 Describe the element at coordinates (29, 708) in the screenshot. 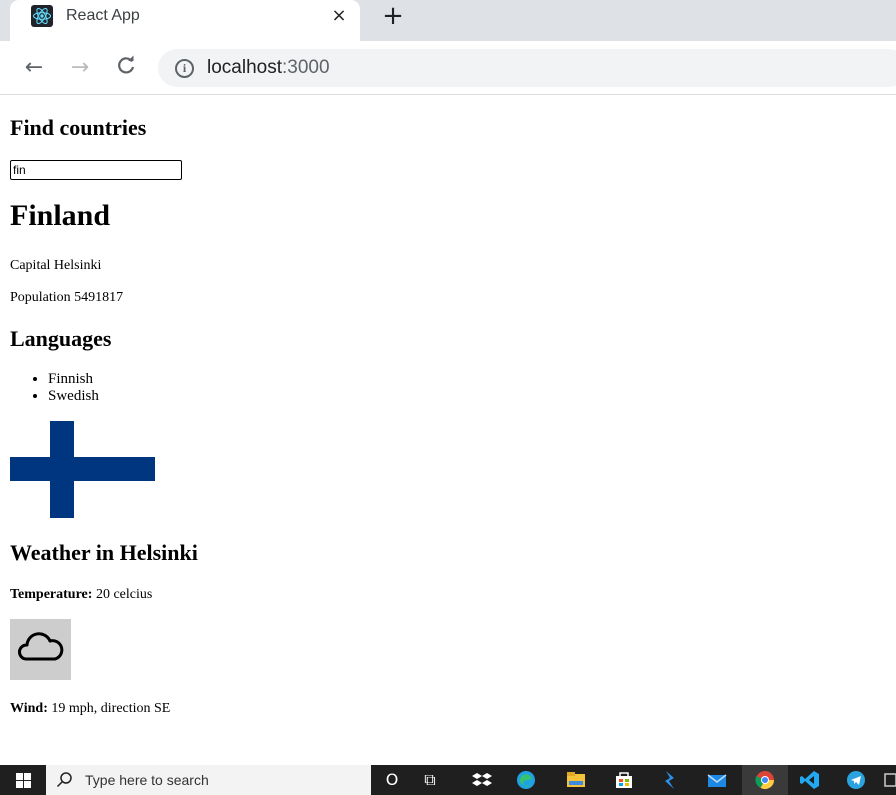

I see `wind-label: Wind:` at that location.